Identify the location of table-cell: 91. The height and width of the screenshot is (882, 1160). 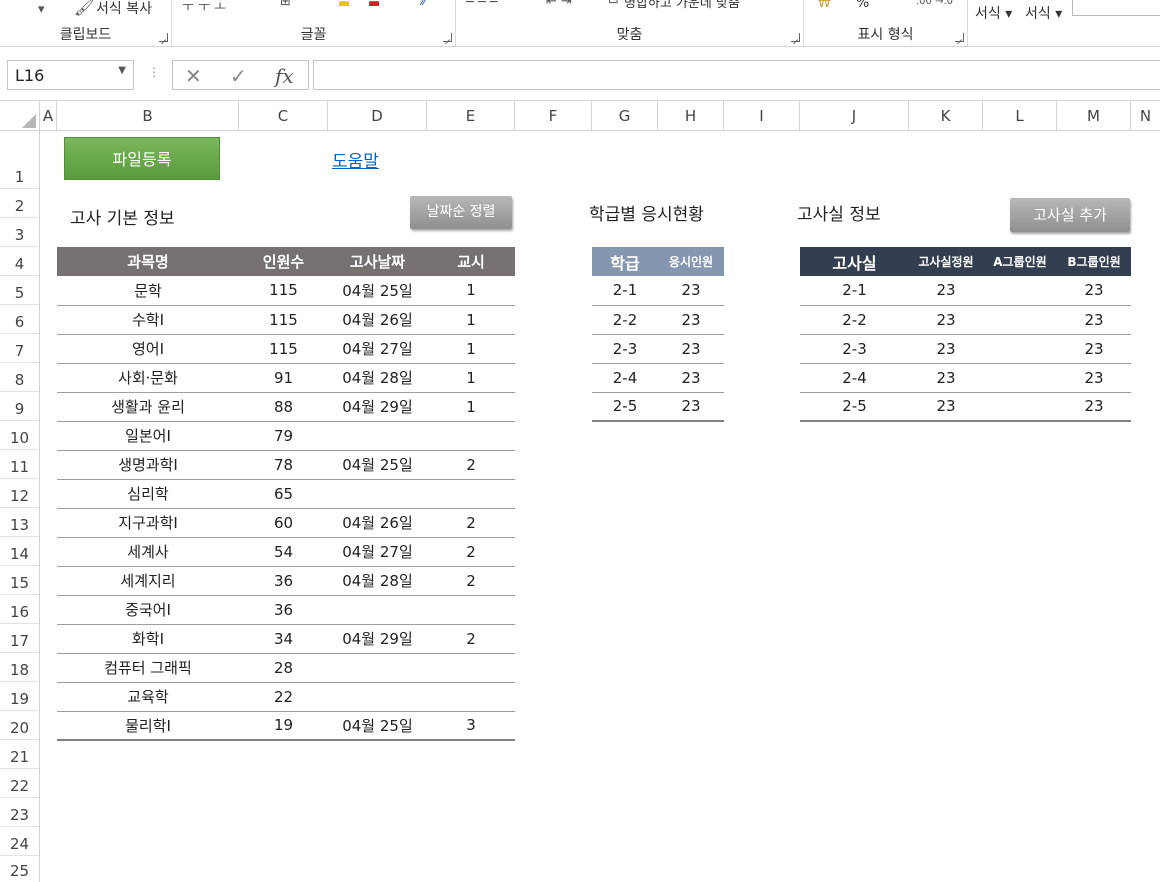
(283, 378).